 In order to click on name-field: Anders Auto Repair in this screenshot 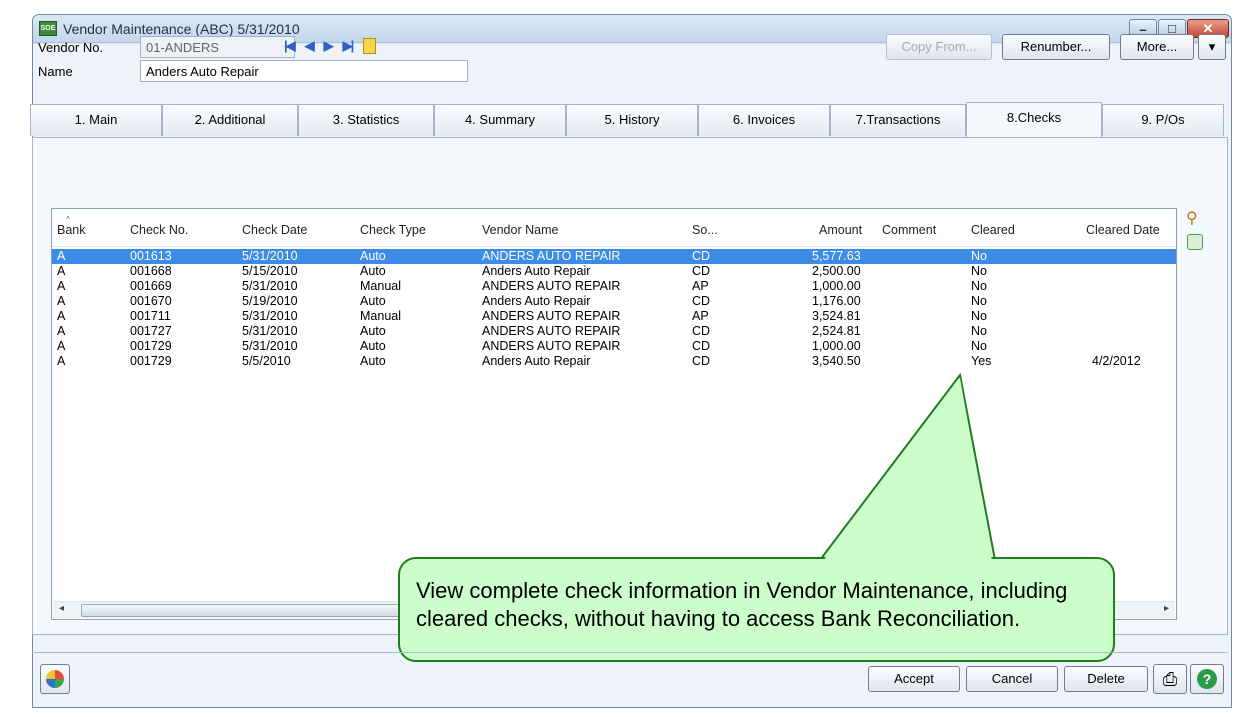, I will do `click(304, 71)`.